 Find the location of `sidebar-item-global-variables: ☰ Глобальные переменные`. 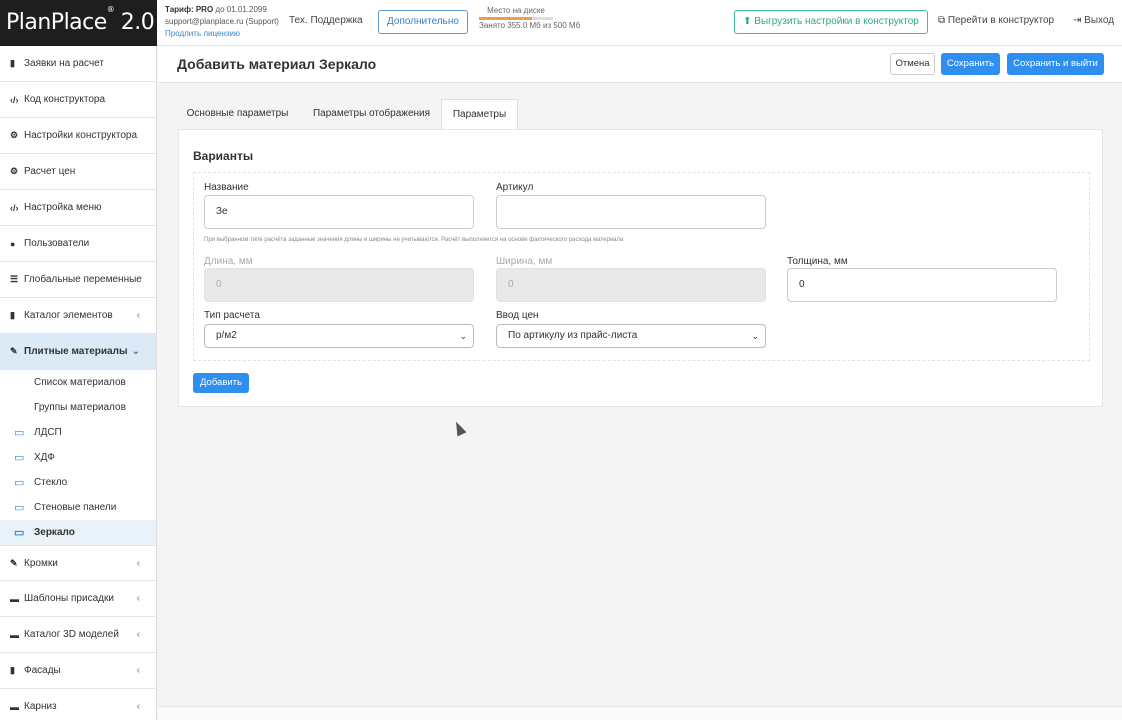

sidebar-item-global-variables: ☰ Глобальные переменные is located at coordinates (78, 280).